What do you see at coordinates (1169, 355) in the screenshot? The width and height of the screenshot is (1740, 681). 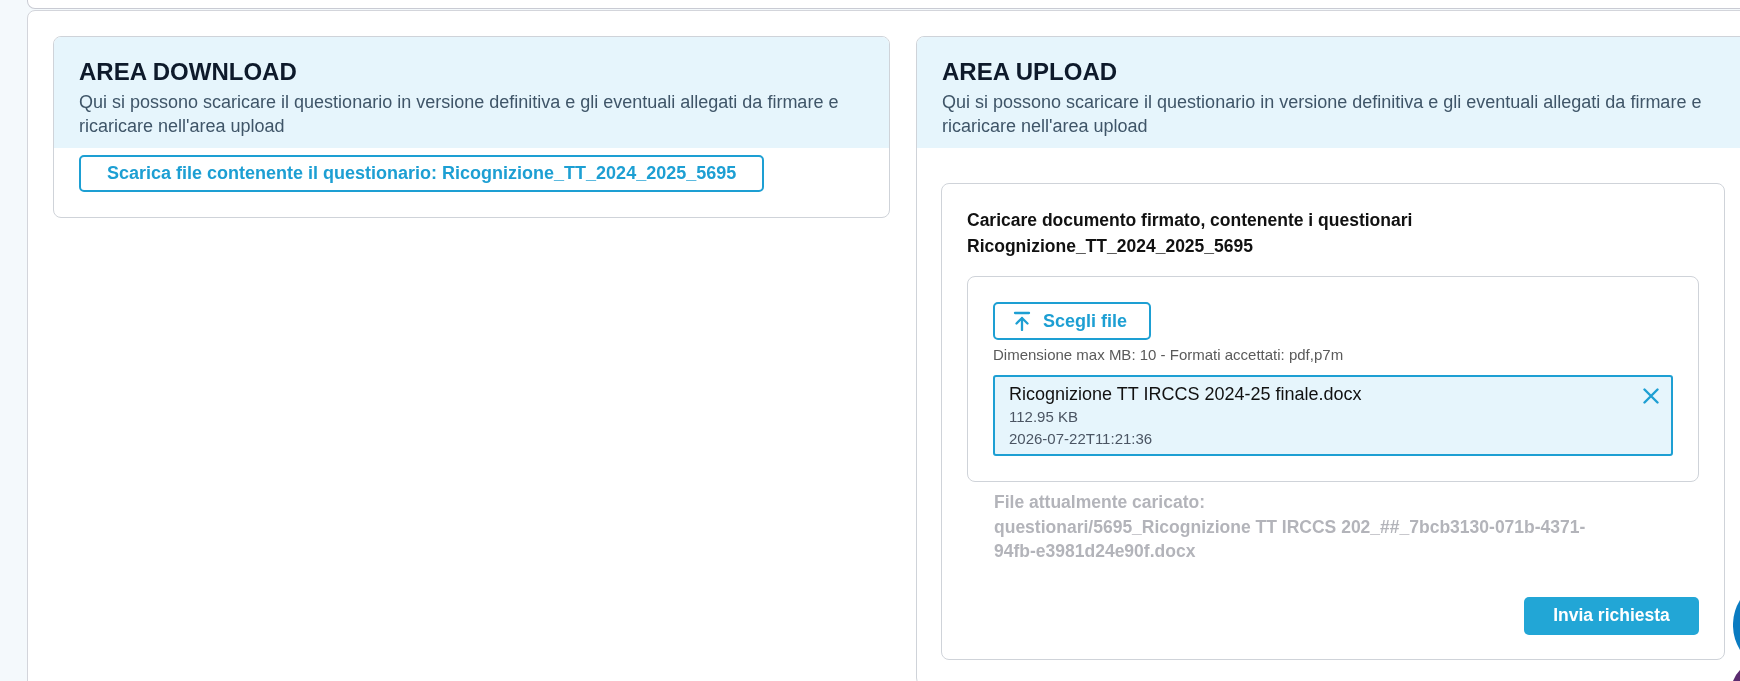 I see `file-size-hint: Dimensione max MB: 10 - Formati accettati: pdf,p7m` at bounding box center [1169, 355].